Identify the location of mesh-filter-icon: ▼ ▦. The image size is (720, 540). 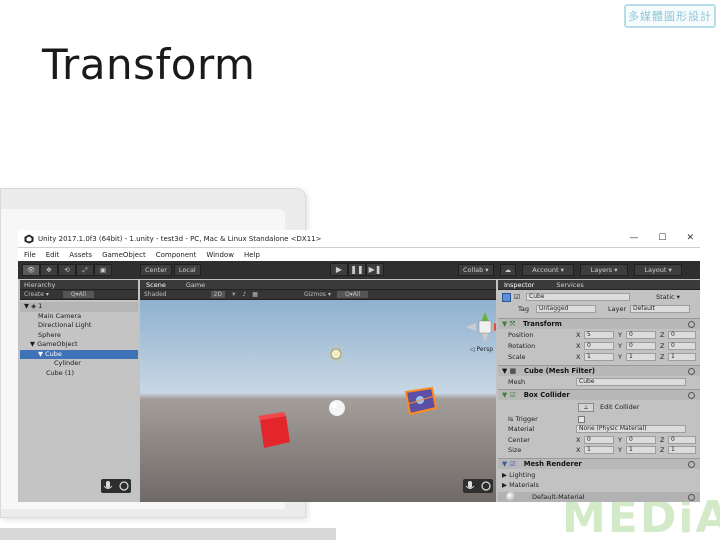
(509, 371).